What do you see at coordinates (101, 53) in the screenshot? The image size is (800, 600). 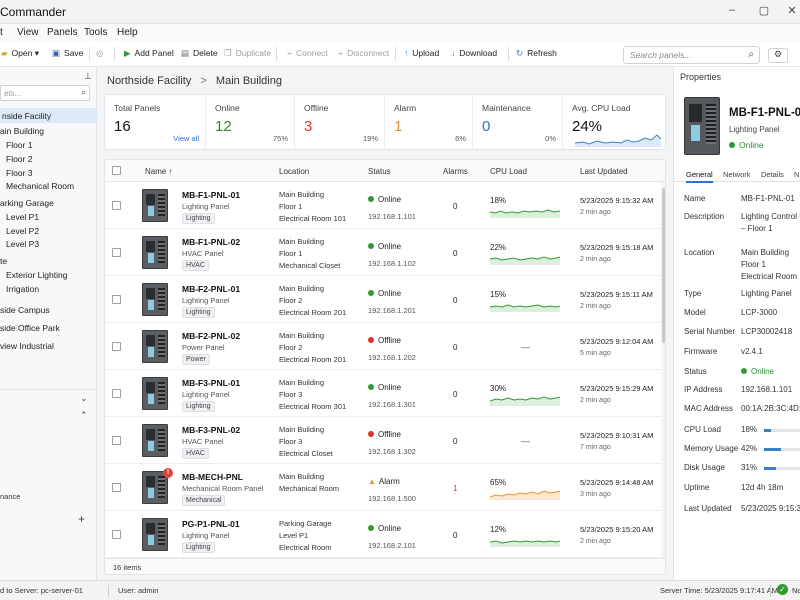 I see `globe-button: ◎` at bounding box center [101, 53].